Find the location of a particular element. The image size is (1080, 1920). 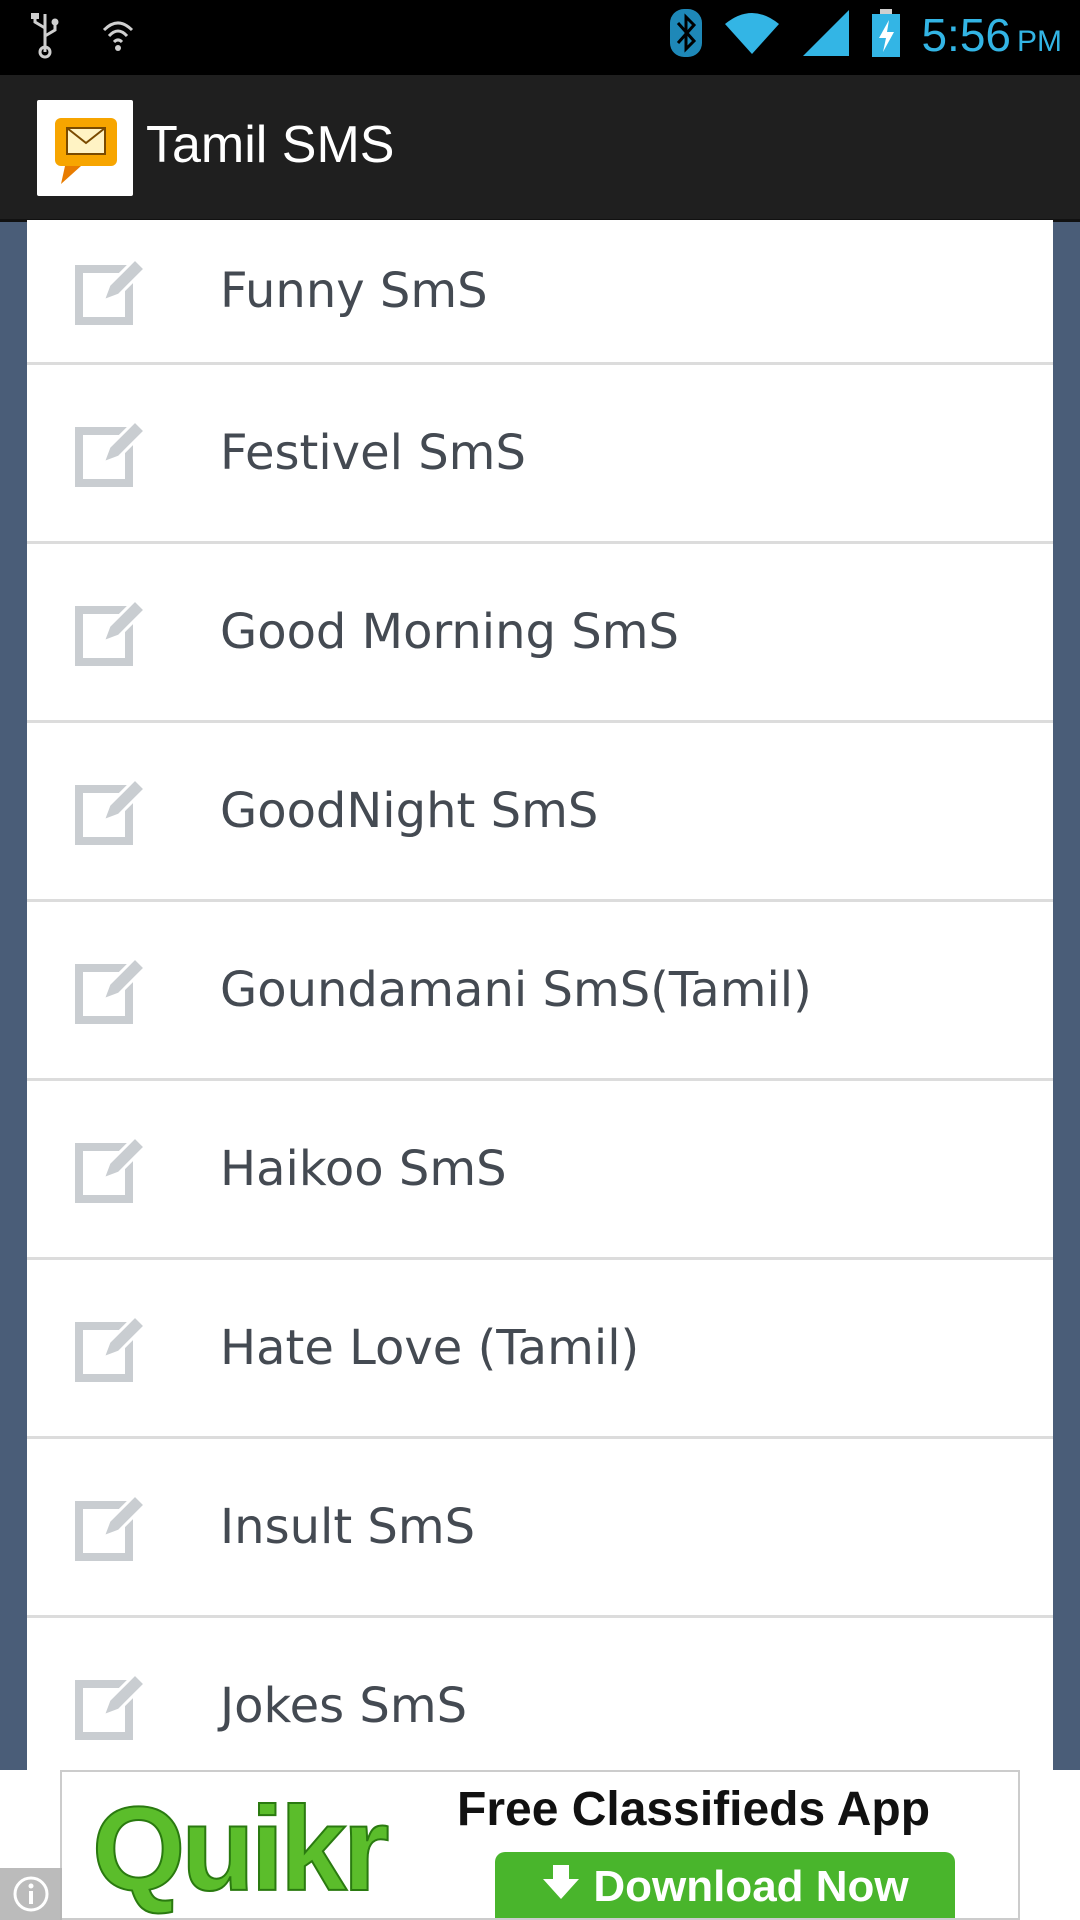

wifi-hotspot-icon is located at coordinates (118, 39).